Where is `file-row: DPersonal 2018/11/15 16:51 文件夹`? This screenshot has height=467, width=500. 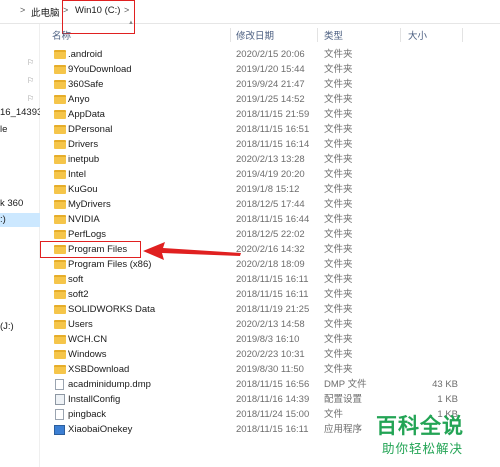 file-row: DPersonal 2018/11/15 16:51 文件夹 is located at coordinates (264, 130).